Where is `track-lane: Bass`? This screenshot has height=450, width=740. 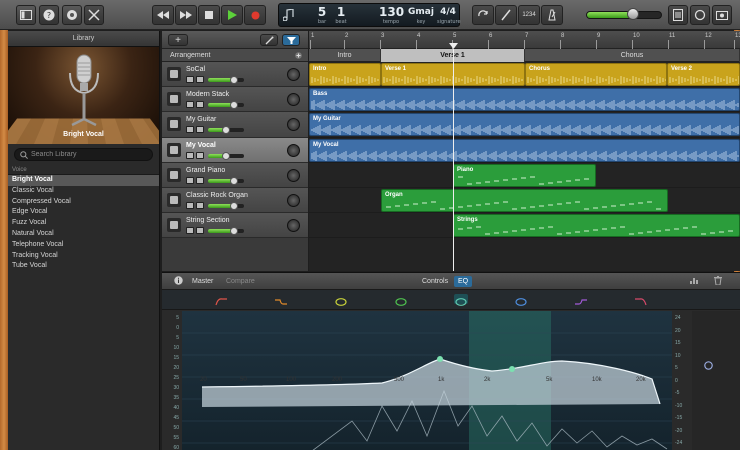
track-lane: Bass is located at coordinates (524, 100).